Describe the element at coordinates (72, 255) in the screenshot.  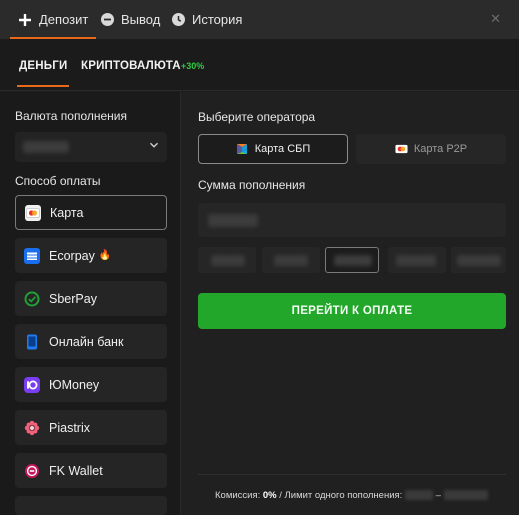
I see `method-ecorpay-label: Ecorpay` at that location.